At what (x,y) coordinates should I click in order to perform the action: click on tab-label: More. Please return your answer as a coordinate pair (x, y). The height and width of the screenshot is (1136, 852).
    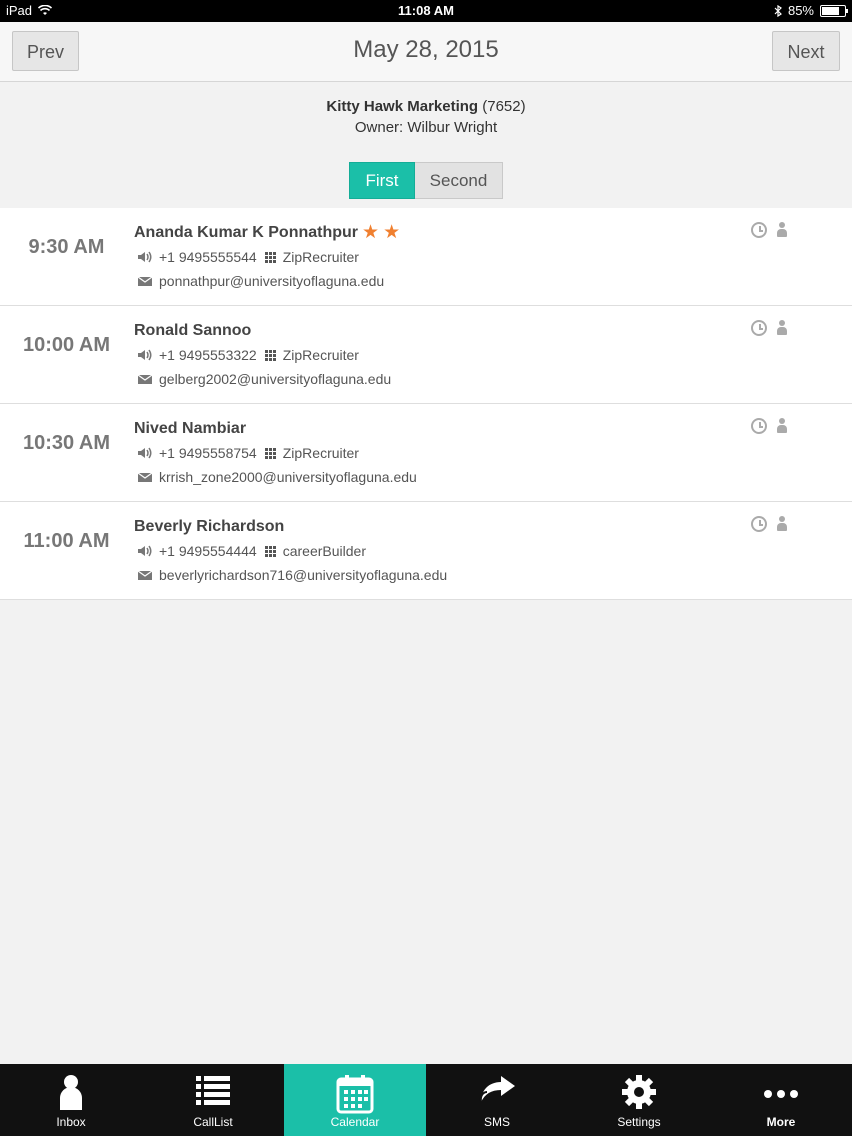
    Looking at the image, I should click on (781, 1122).